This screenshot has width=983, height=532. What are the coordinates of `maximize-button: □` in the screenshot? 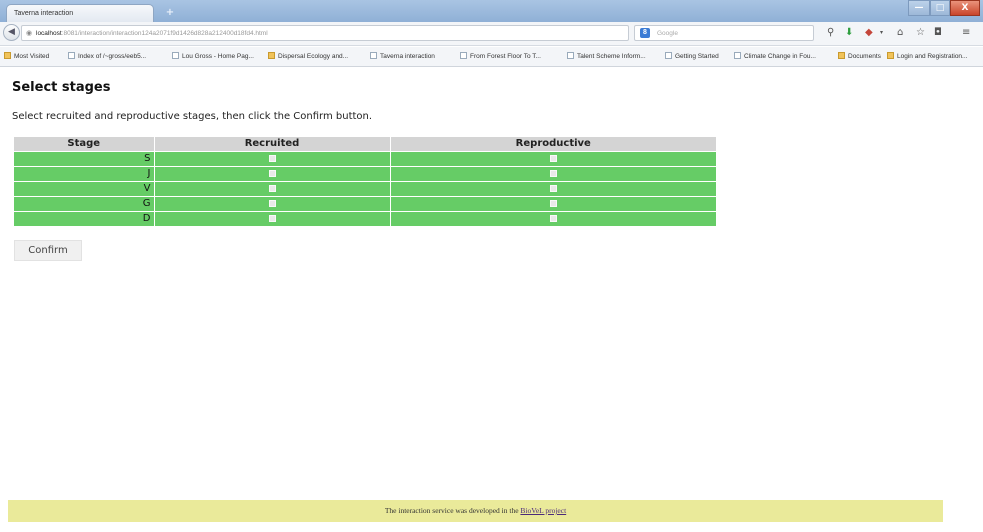 It's located at (940, 8).